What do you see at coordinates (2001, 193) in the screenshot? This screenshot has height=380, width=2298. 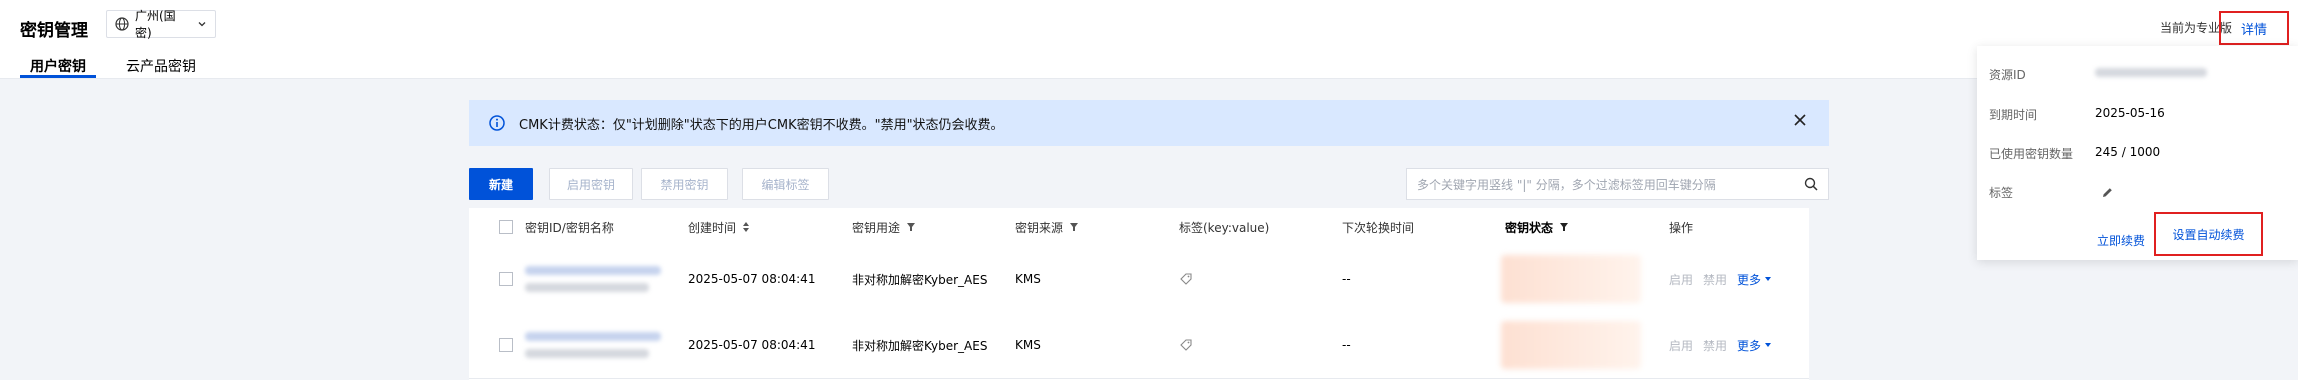 I see `tags-label: 标签` at bounding box center [2001, 193].